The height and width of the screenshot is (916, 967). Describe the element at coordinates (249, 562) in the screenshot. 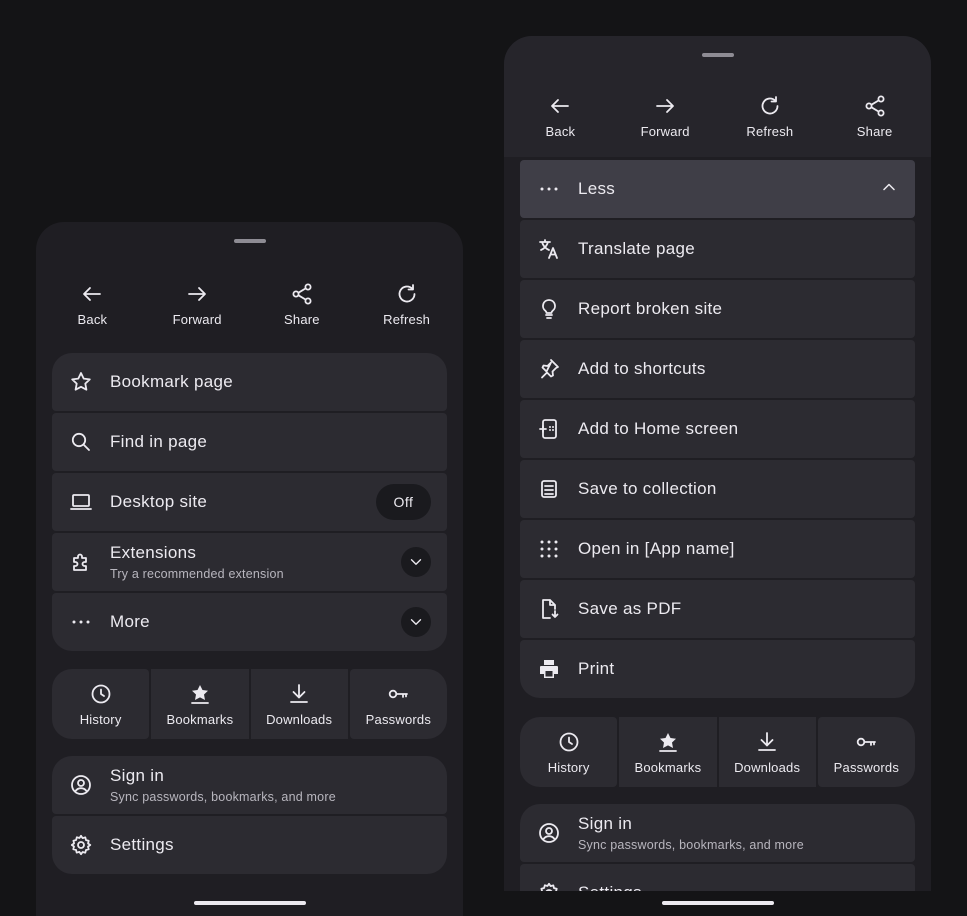

I see `extensions-item: Extensions Try a recommended extension` at that location.